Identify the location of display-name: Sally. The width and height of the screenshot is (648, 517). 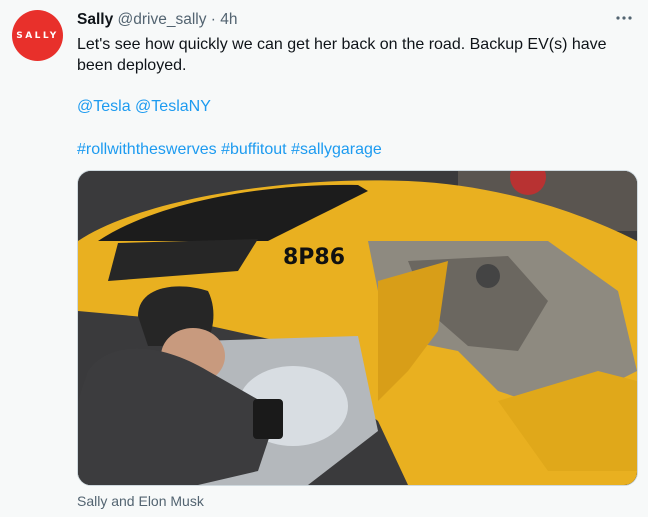
(95, 19).